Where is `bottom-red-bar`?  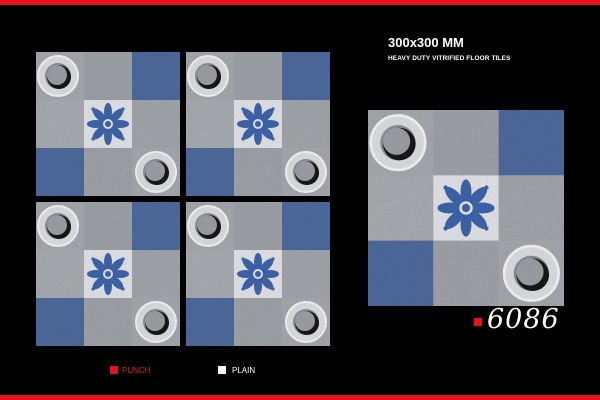
bottom-red-bar is located at coordinates (300, 397).